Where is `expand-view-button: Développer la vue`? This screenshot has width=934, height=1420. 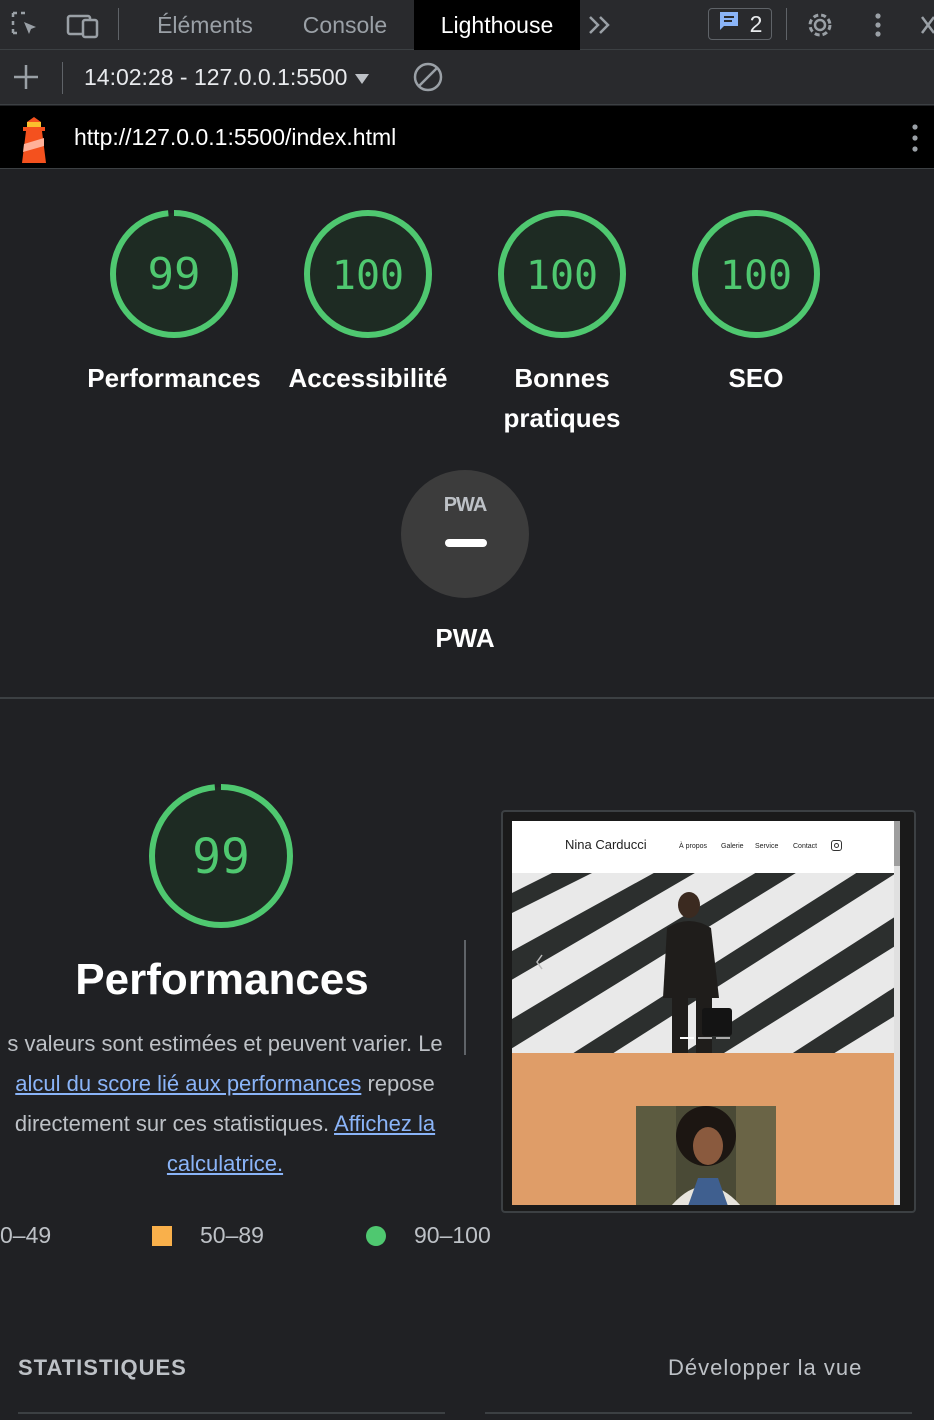 expand-view-button: Développer la vue is located at coordinates (765, 1368).